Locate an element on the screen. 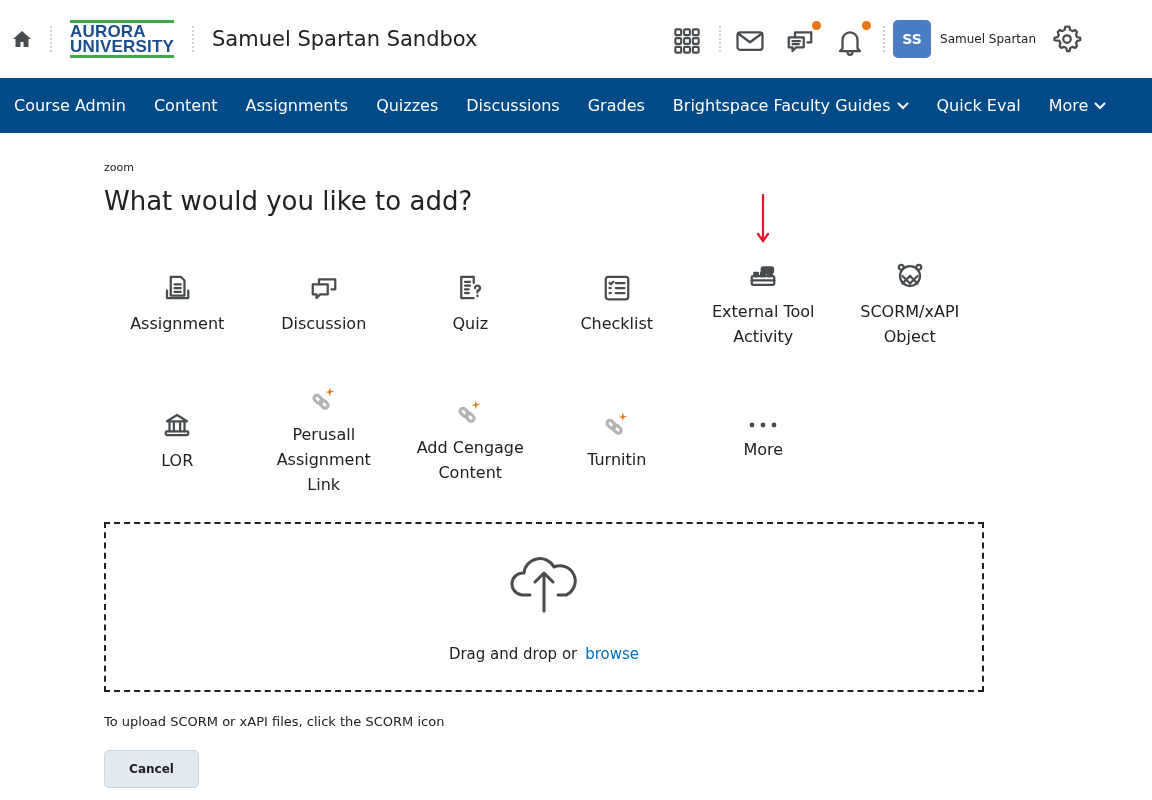 The height and width of the screenshot is (800, 1152). grid-icon is located at coordinates (687, 40).